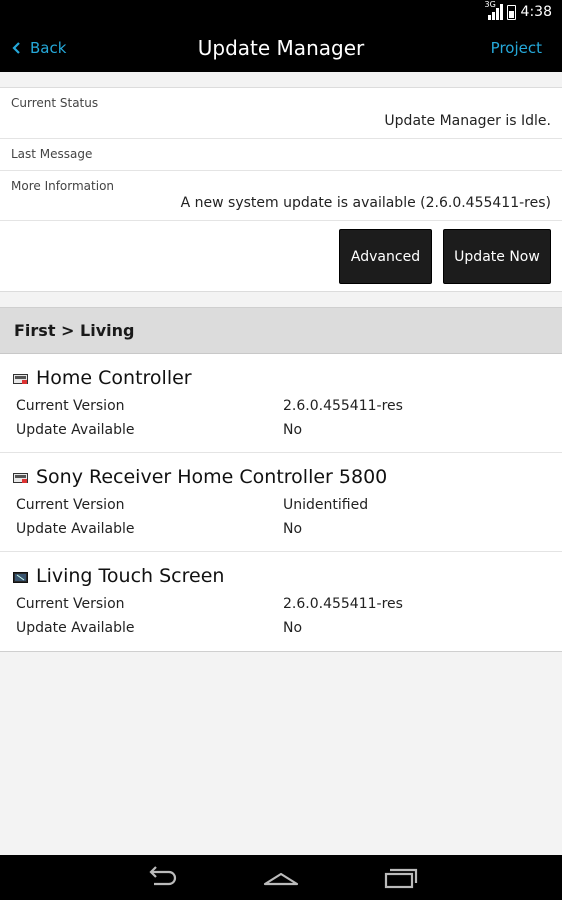  Describe the element at coordinates (467, 121) in the screenshot. I see `current-status-value: Update Manager is Idle.` at that location.